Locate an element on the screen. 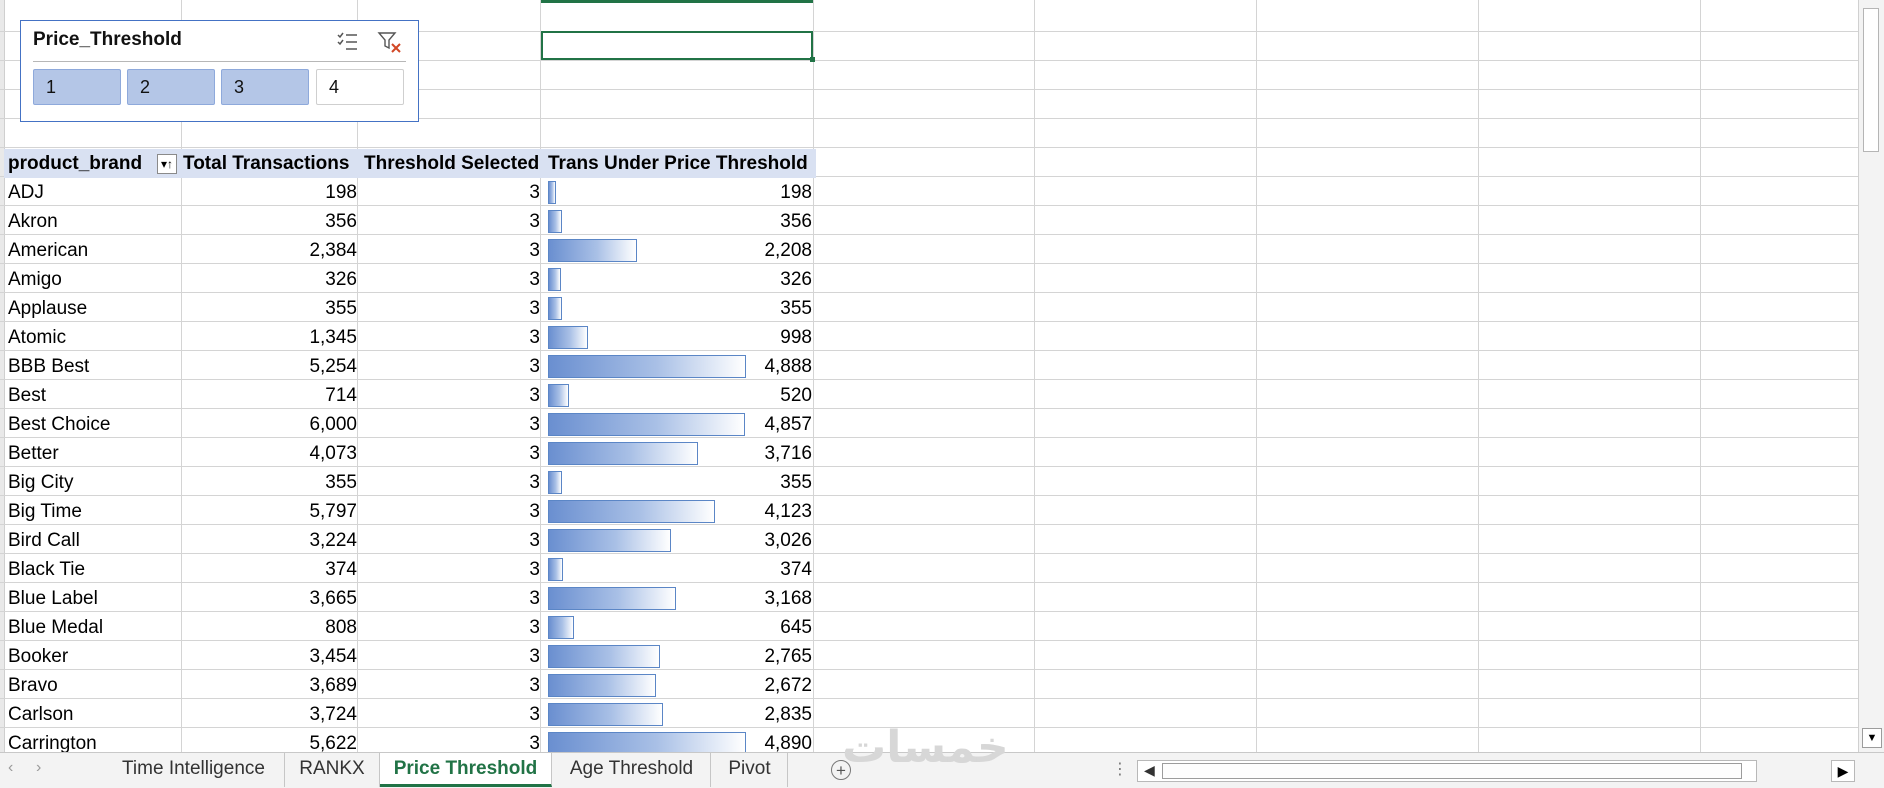  scroll-down-arrow-icon: ▼ is located at coordinates (1872, 738).